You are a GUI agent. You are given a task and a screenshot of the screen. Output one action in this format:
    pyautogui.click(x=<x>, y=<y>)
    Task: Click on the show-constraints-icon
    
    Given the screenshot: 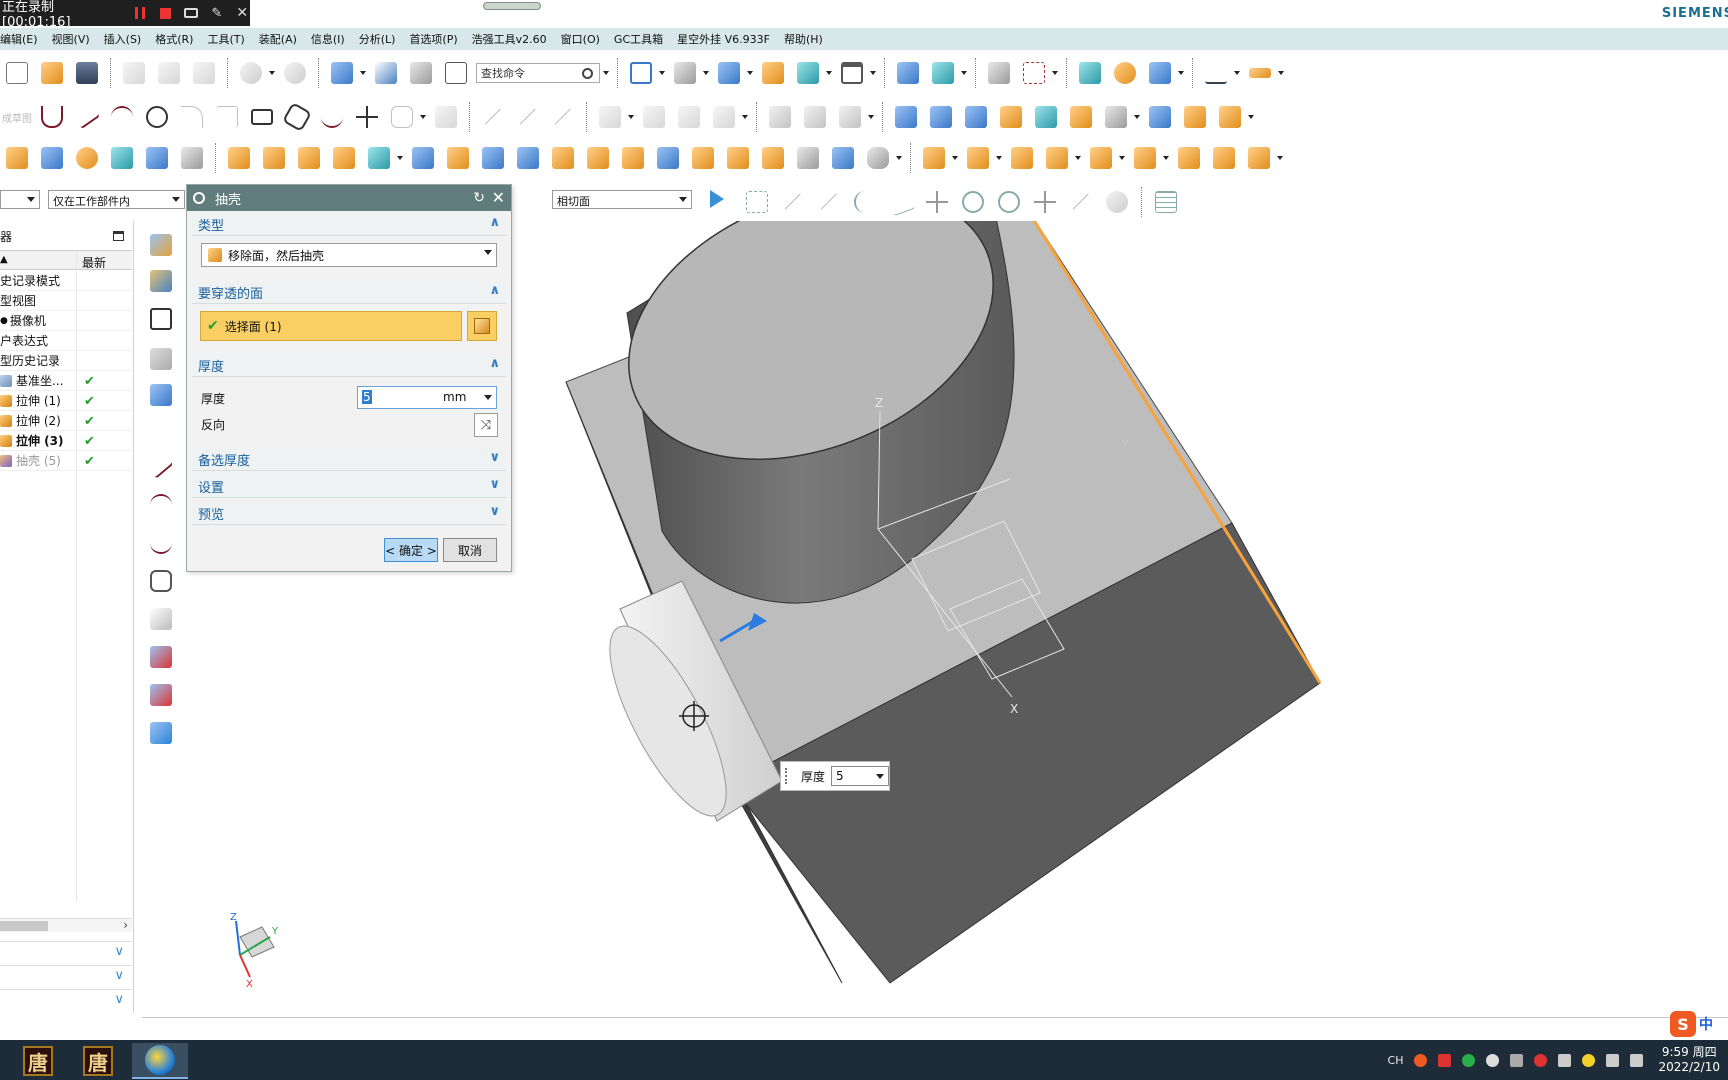 What is the action you would take?
    pyautogui.click(x=689, y=117)
    